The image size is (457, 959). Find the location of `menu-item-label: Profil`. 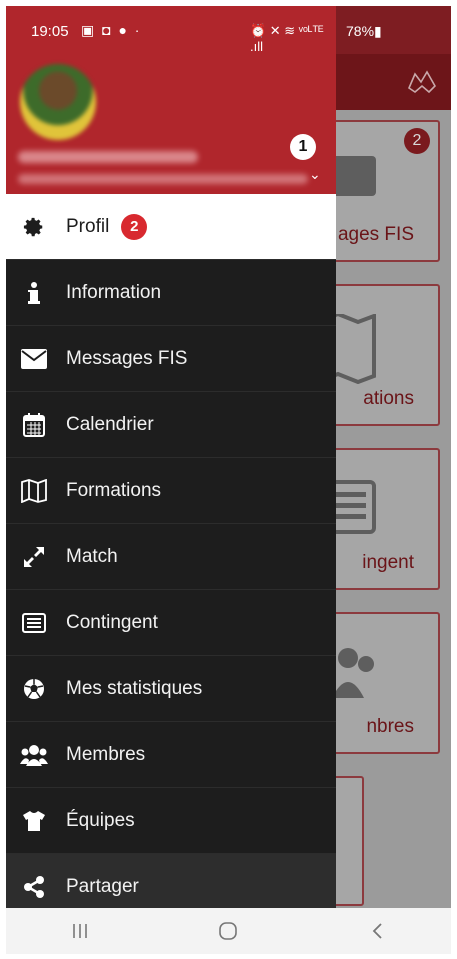

menu-item-label: Profil is located at coordinates (88, 226).